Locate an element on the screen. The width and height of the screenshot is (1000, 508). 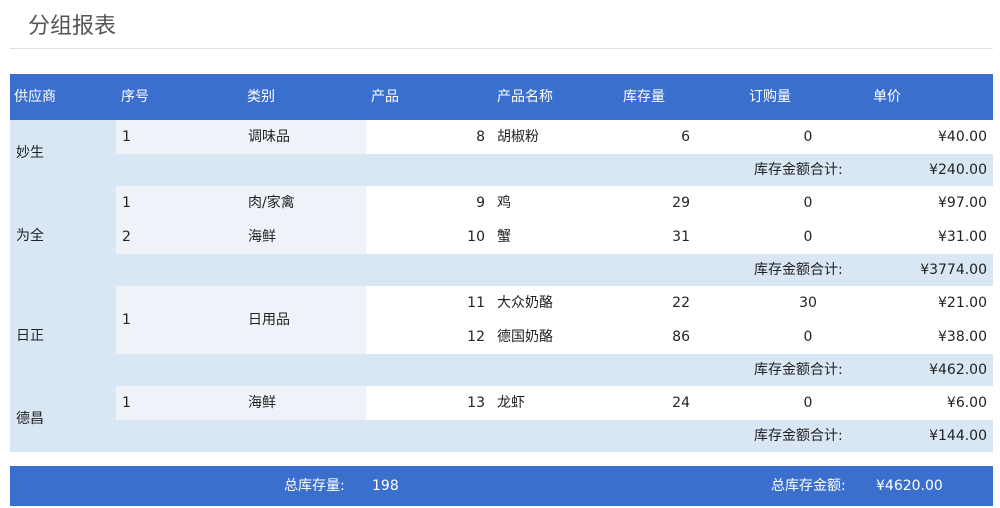
unit-price: ¥31.00 is located at coordinates (962, 237).